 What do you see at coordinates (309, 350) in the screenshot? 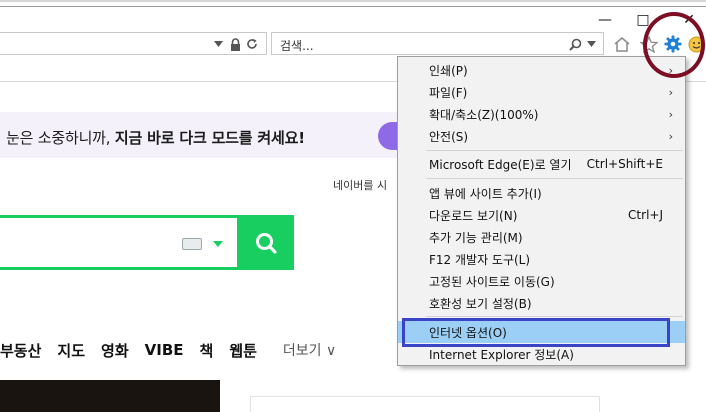
I see `nav-more-button: 더보기 ∨` at bounding box center [309, 350].